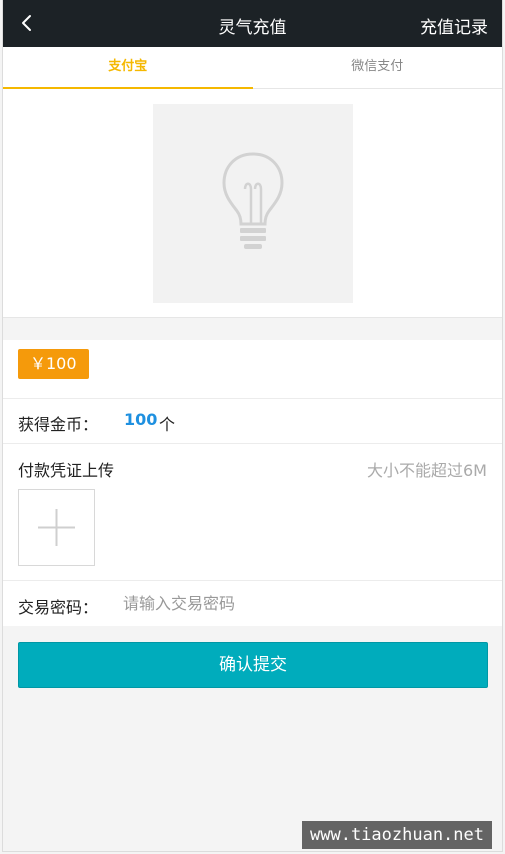  I want to click on plus-icon, so click(56, 527).